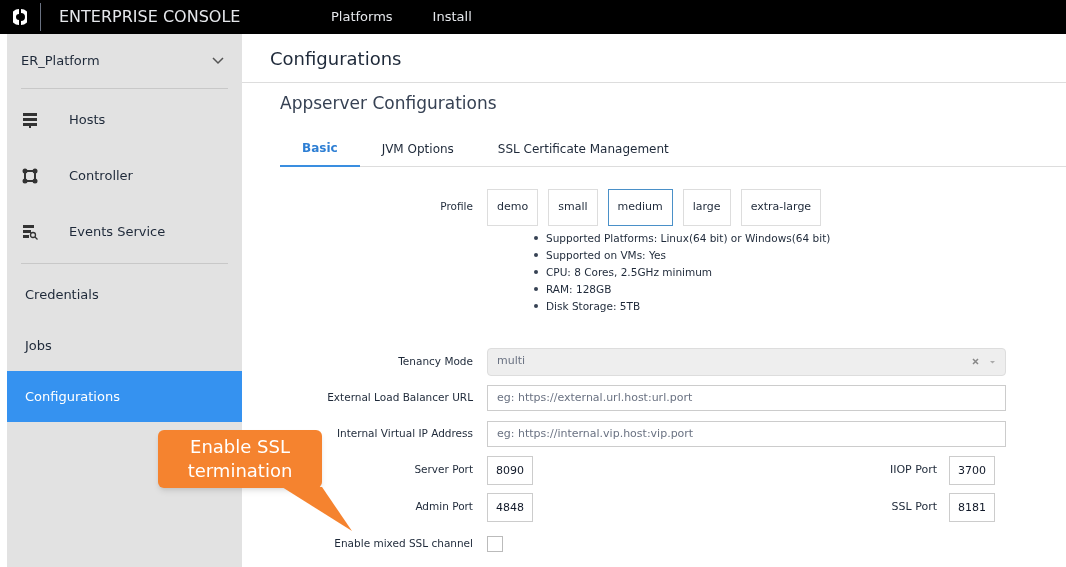  Describe the element at coordinates (513, 207) in the screenshot. I see `profile-option: demo` at that location.